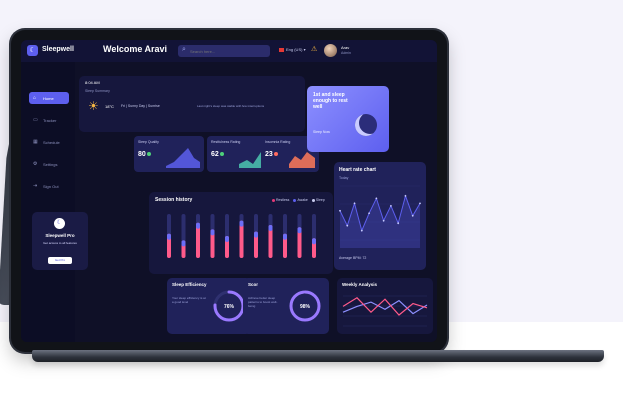 The height and width of the screenshot is (401, 623). I want to click on score-title: Scor, so click(253, 284).